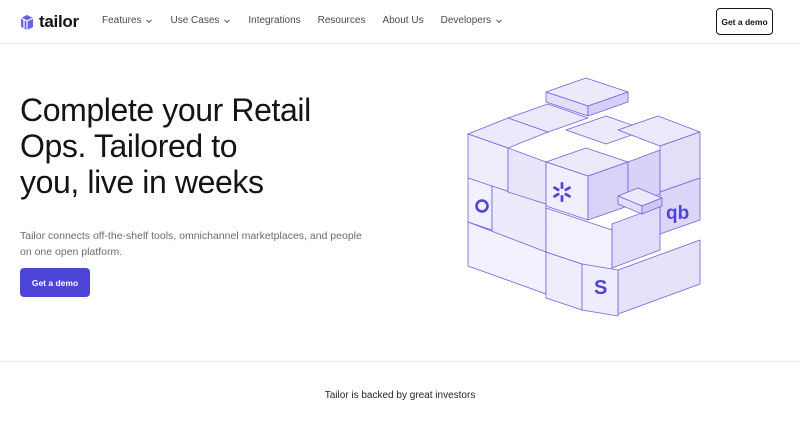 The height and width of the screenshot is (430, 800). What do you see at coordinates (195, 20) in the screenshot?
I see `nav-item-label: Use Cases` at bounding box center [195, 20].